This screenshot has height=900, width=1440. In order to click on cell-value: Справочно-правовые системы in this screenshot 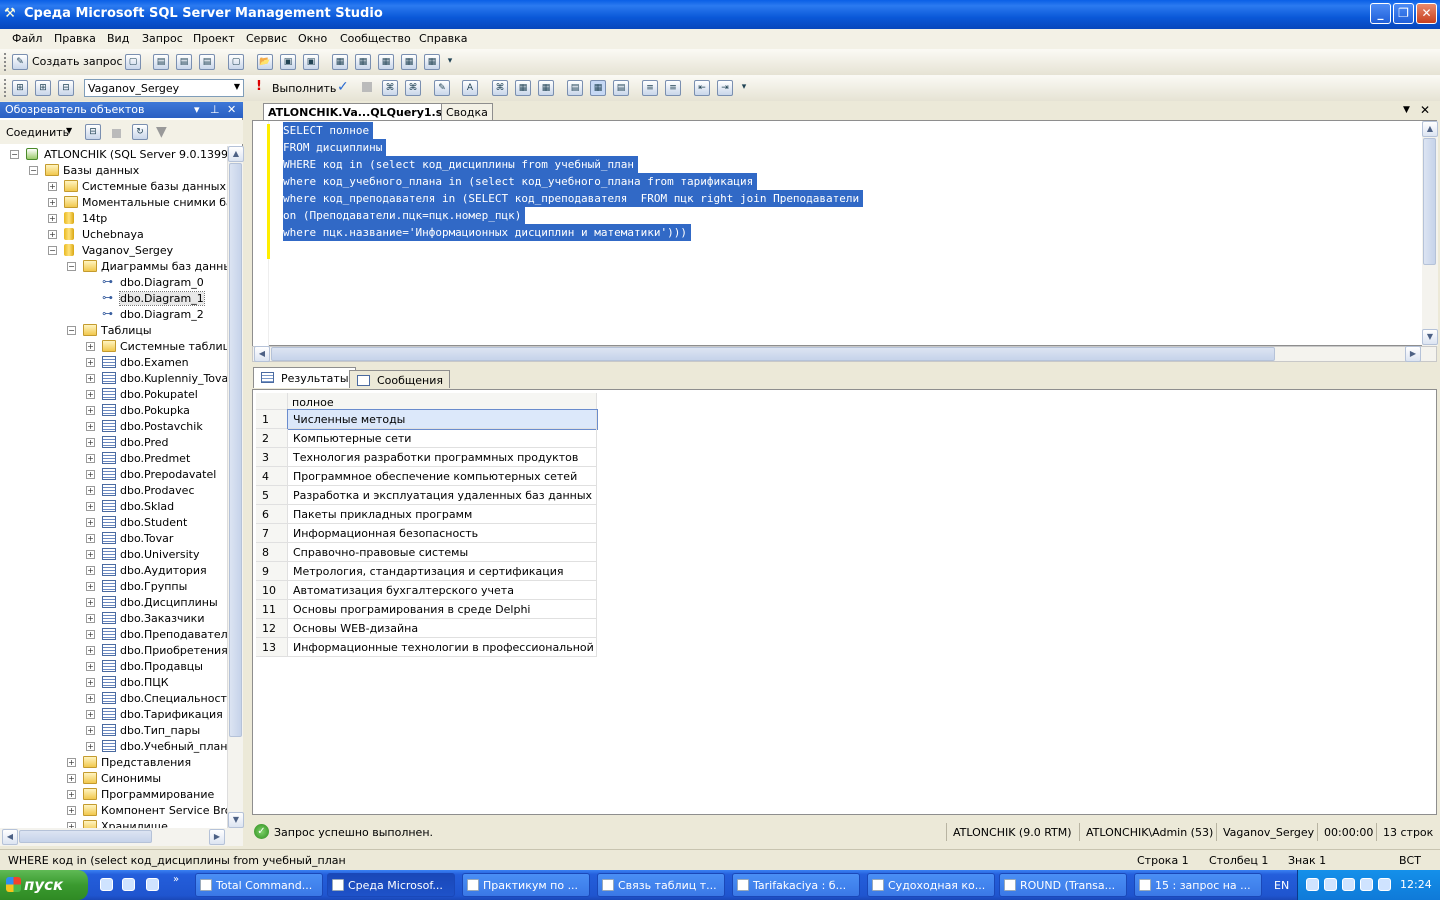, I will do `click(442, 552)`.